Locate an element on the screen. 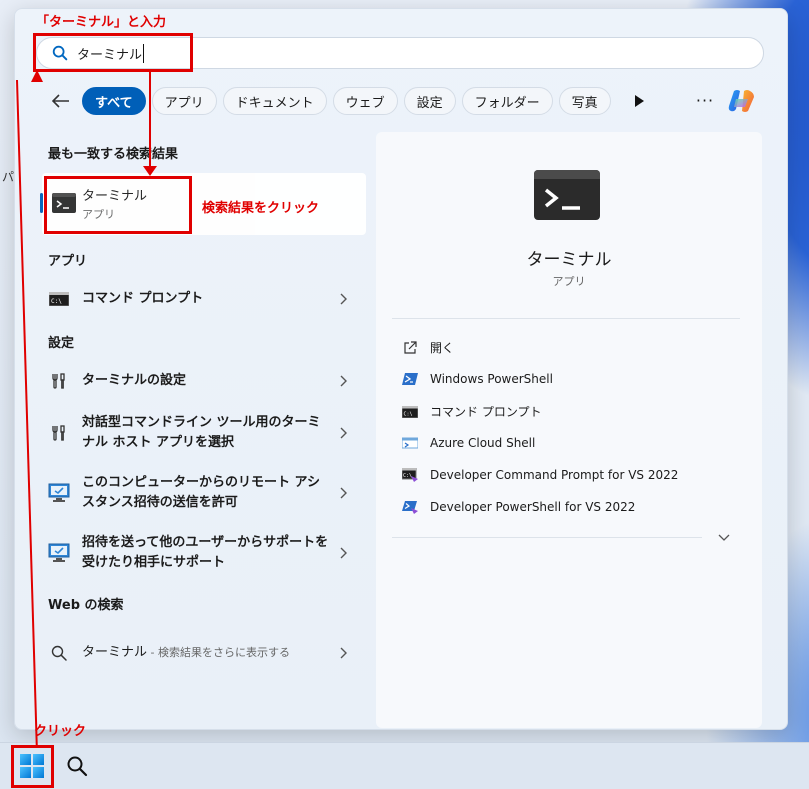 This screenshot has width=809, height=789. windows-start-icon is located at coordinates (32, 766).